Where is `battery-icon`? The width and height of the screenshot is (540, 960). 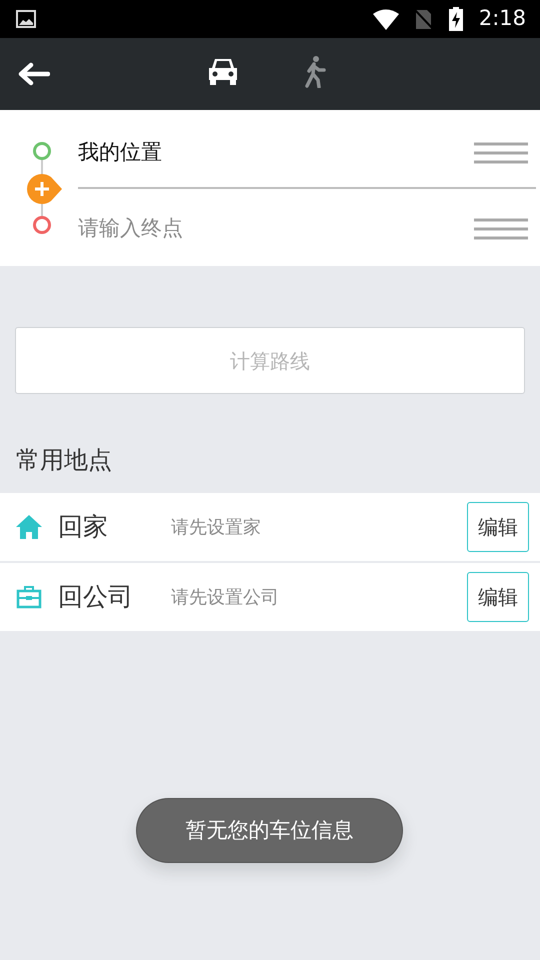
battery-icon is located at coordinates (455, 19).